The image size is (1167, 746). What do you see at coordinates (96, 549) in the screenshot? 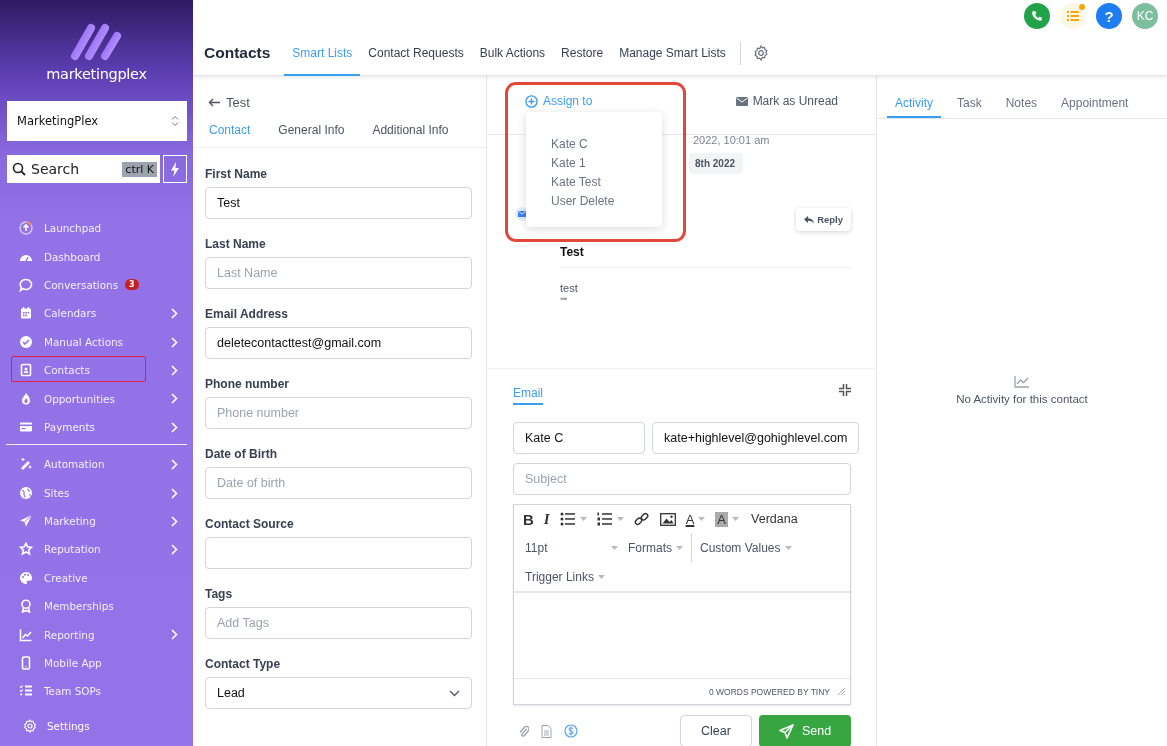
I see `sidebar-item: Reputation` at bounding box center [96, 549].